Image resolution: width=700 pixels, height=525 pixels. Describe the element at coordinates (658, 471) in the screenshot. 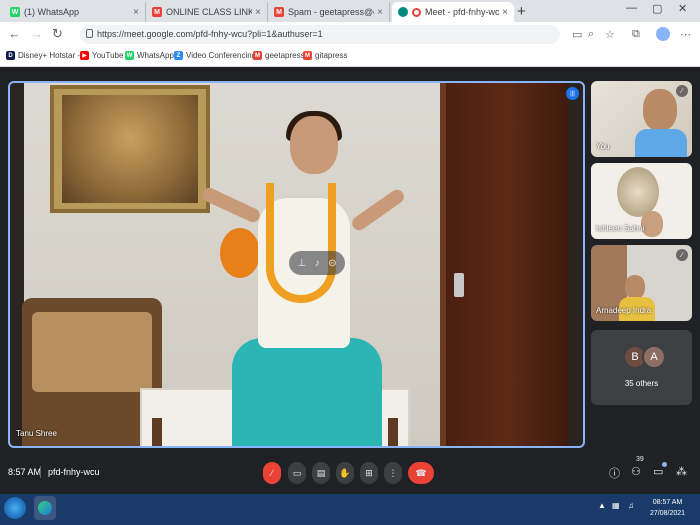

I see `chat-icon: ▭` at that location.